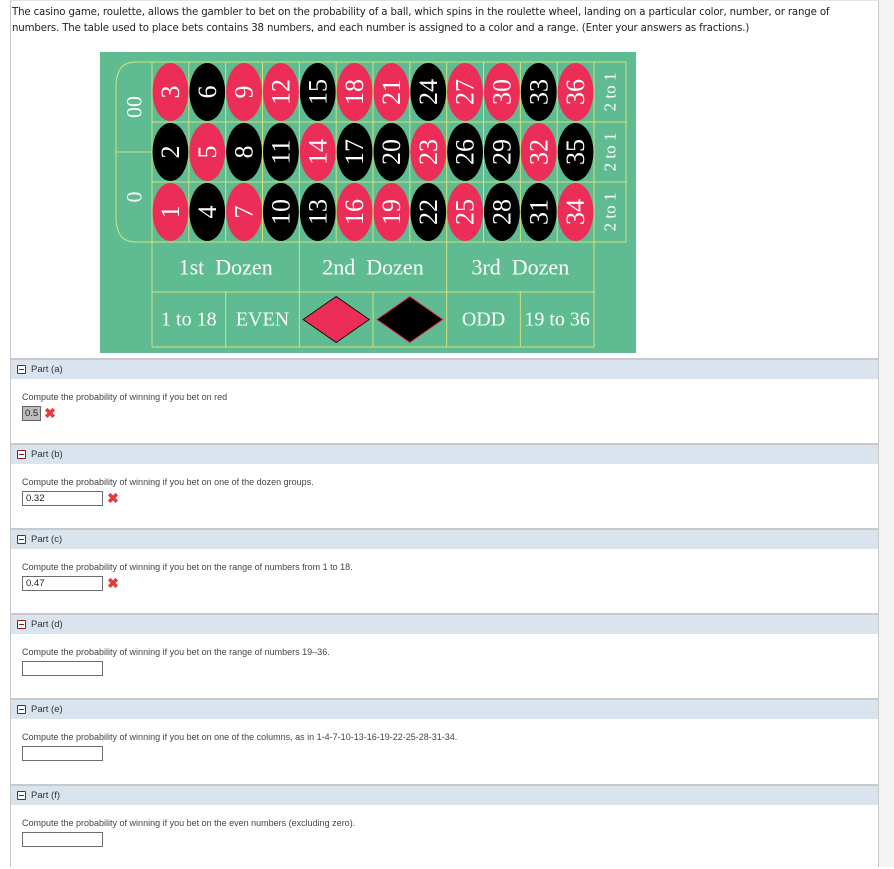  What do you see at coordinates (280, 212) in the screenshot?
I see `number-label-10: 10` at bounding box center [280, 212].